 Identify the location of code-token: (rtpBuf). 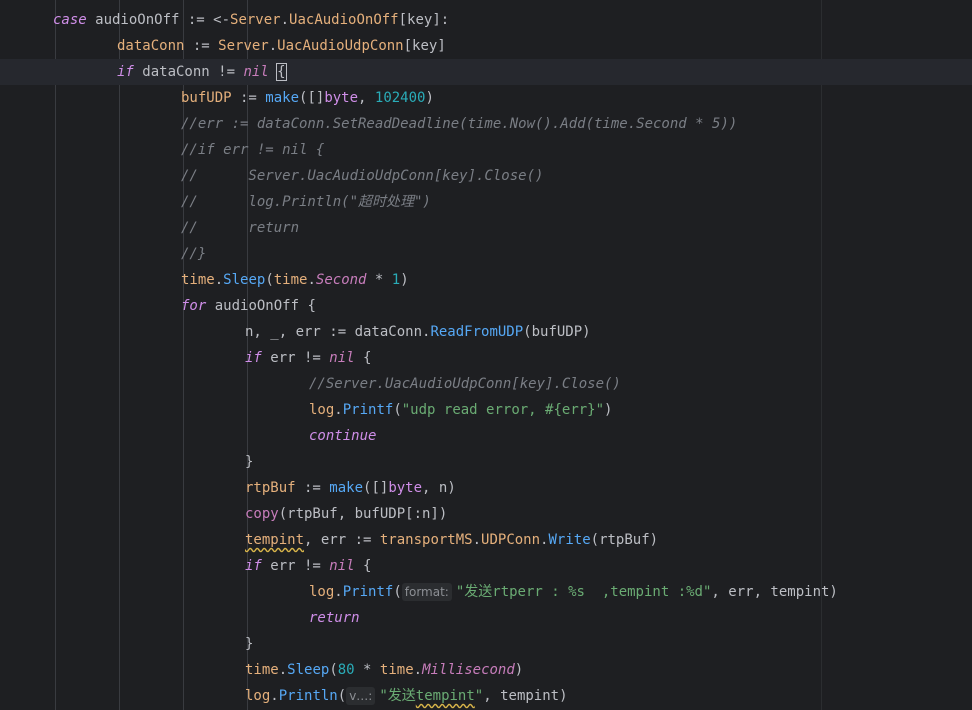
(624, 540).